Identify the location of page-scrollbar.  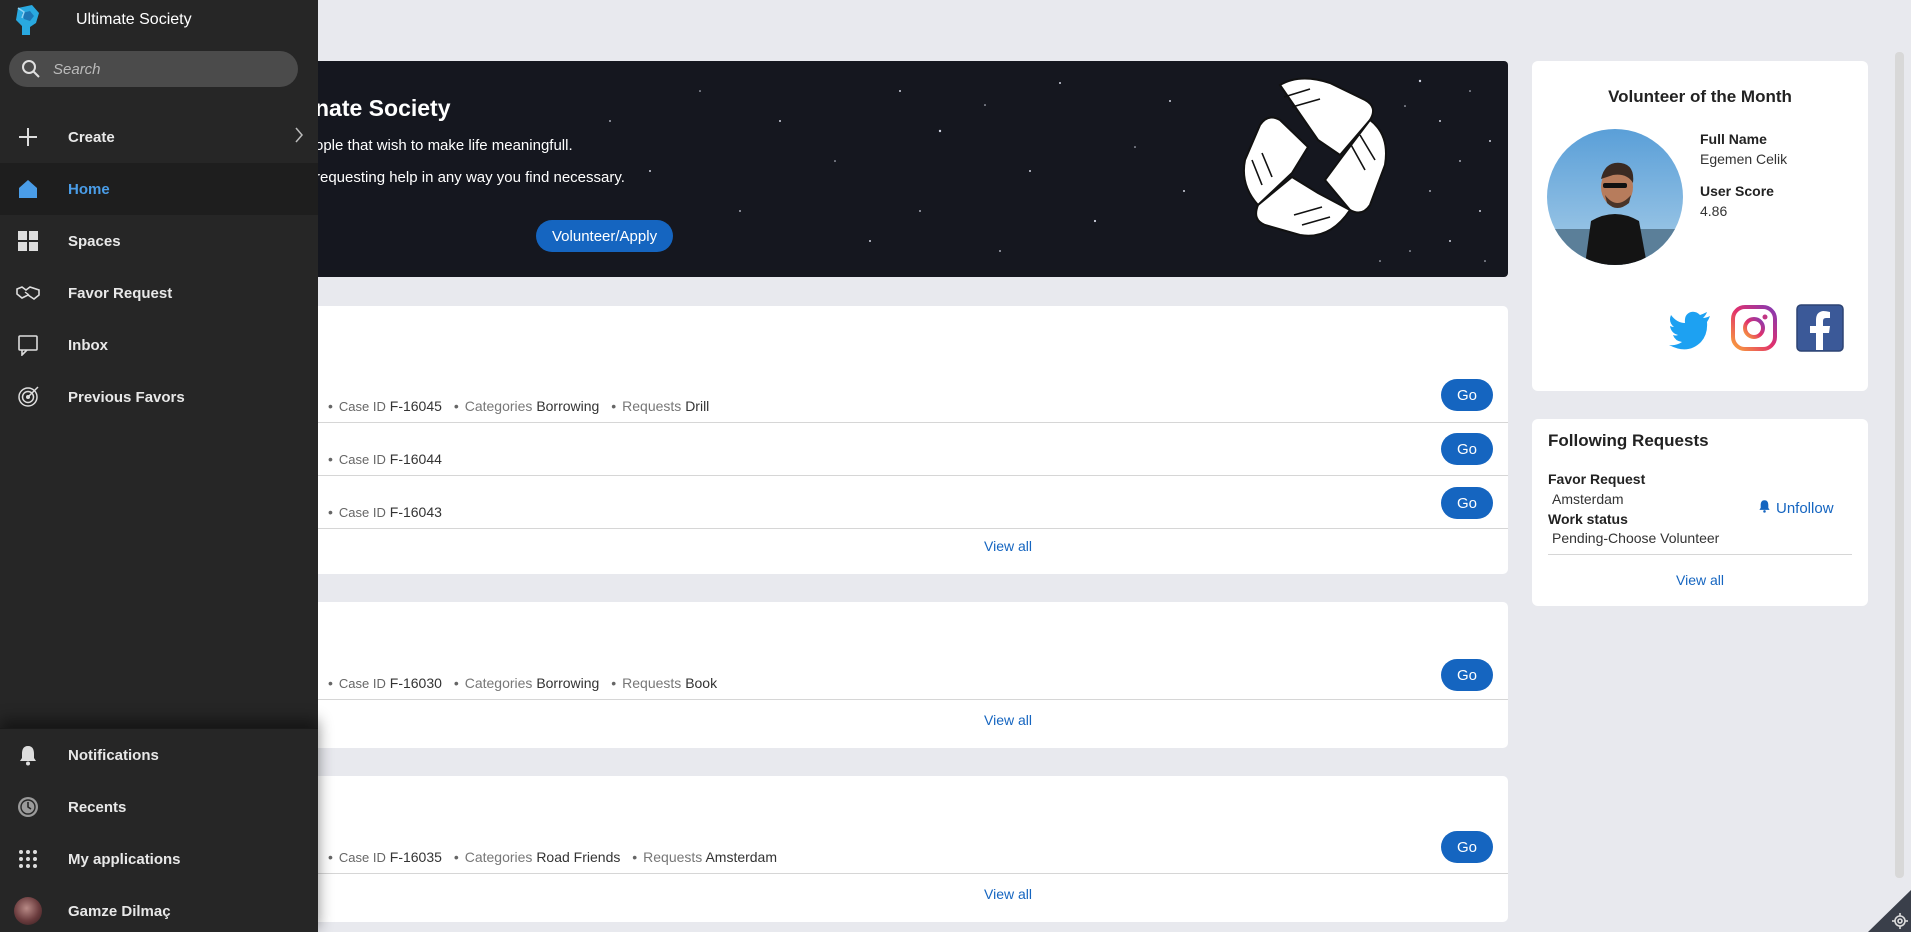
(1899, 465).